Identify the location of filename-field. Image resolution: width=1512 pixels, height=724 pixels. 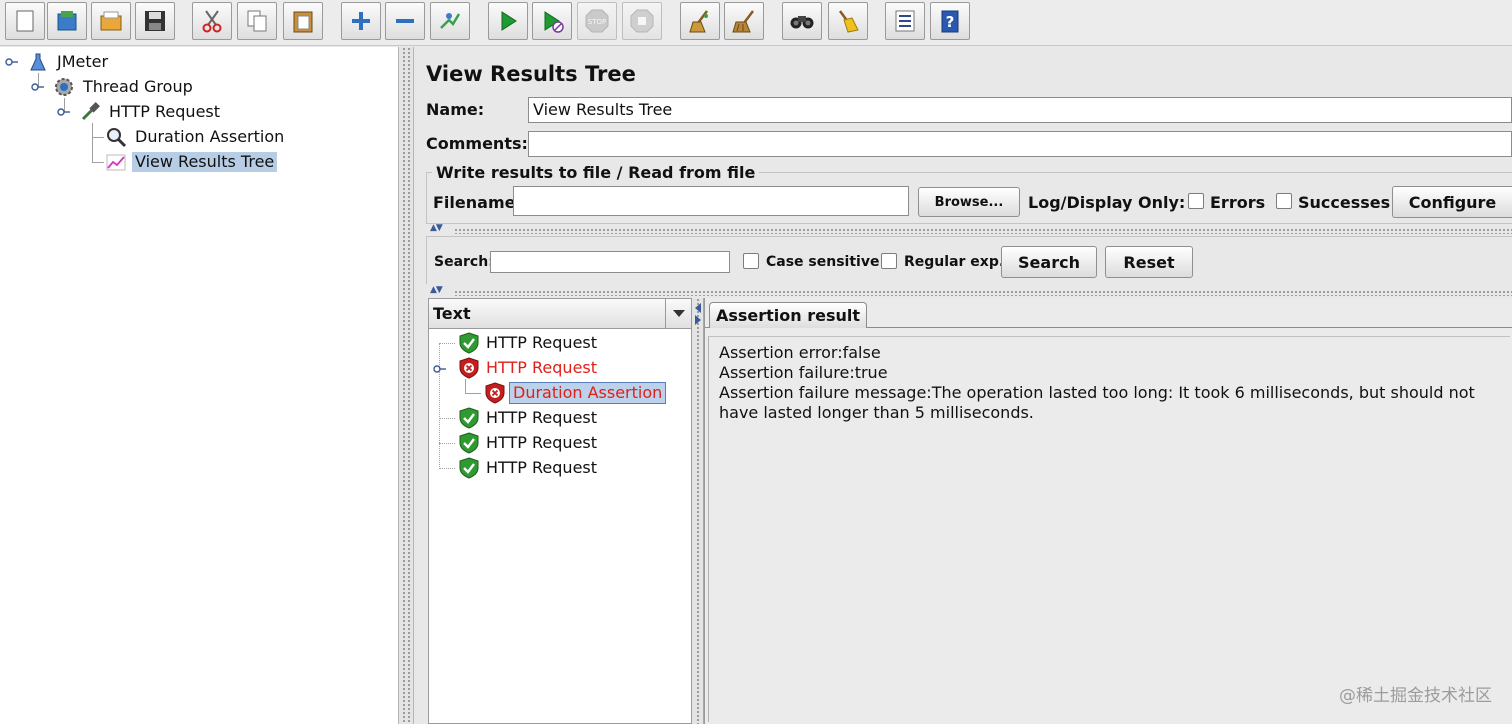
(711, 201).